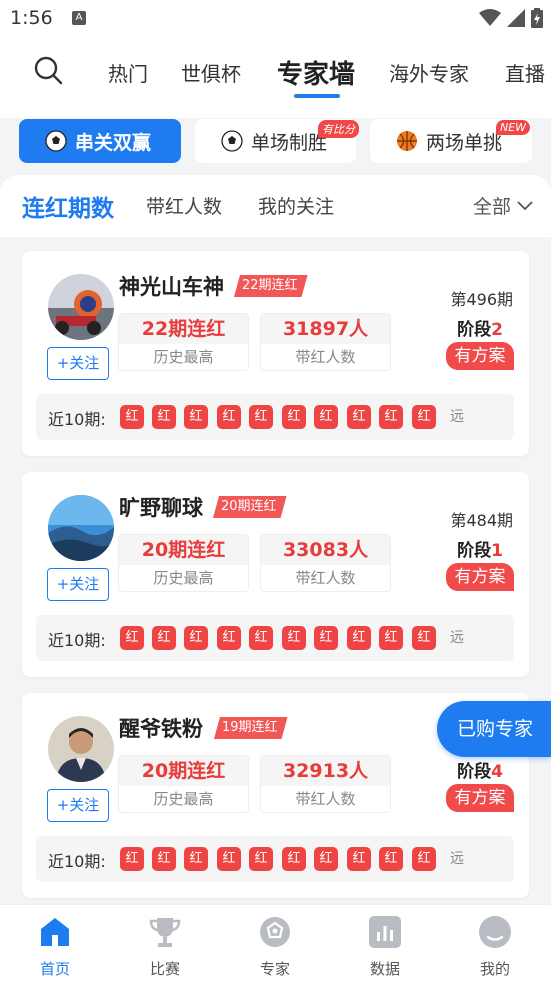  What do you see at coordinates (429, 72) in the screenshot?
I see `tab-overseas-experts: 海外专家` at bounding box center [429, 72].